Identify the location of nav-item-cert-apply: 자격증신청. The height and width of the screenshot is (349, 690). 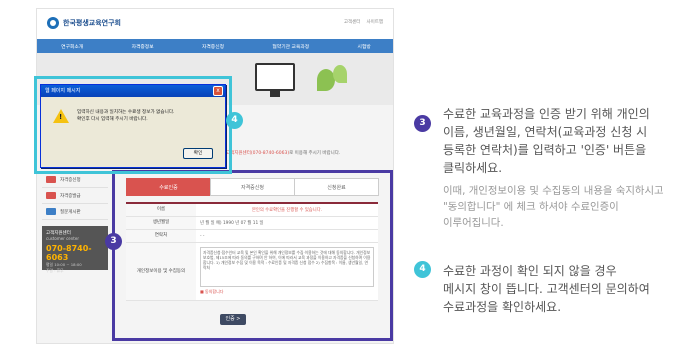
(213, 46).